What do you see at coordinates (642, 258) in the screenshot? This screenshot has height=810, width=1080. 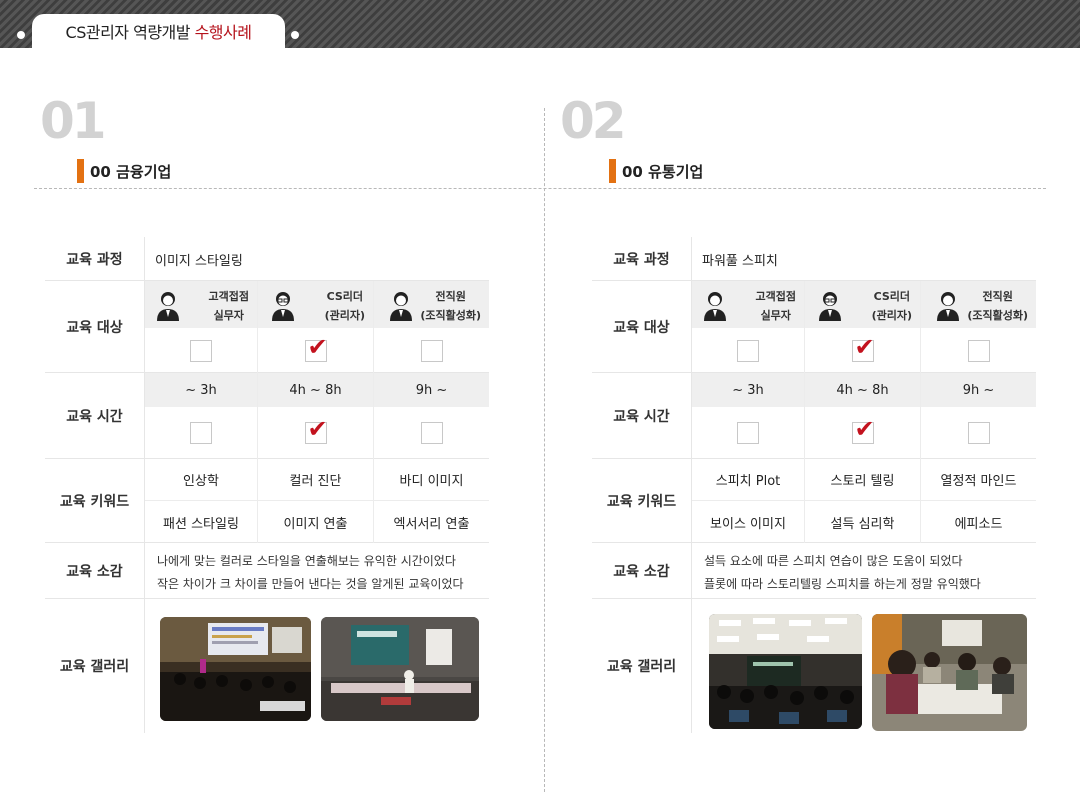 I see `course-label: 교육 과정` at bounding box center [642, 258].